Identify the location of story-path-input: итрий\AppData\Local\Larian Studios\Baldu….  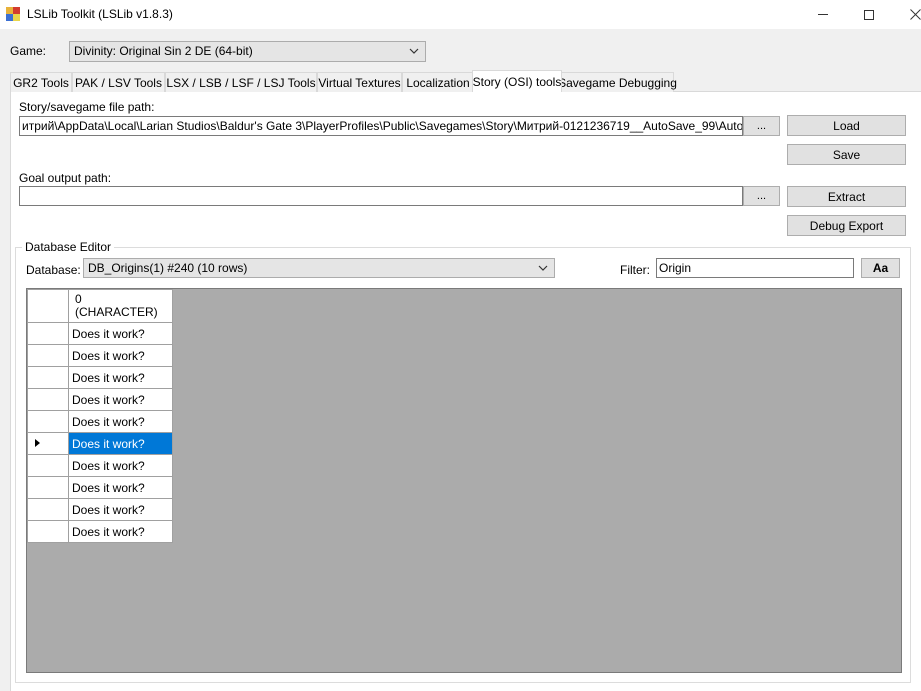
(381, 126).